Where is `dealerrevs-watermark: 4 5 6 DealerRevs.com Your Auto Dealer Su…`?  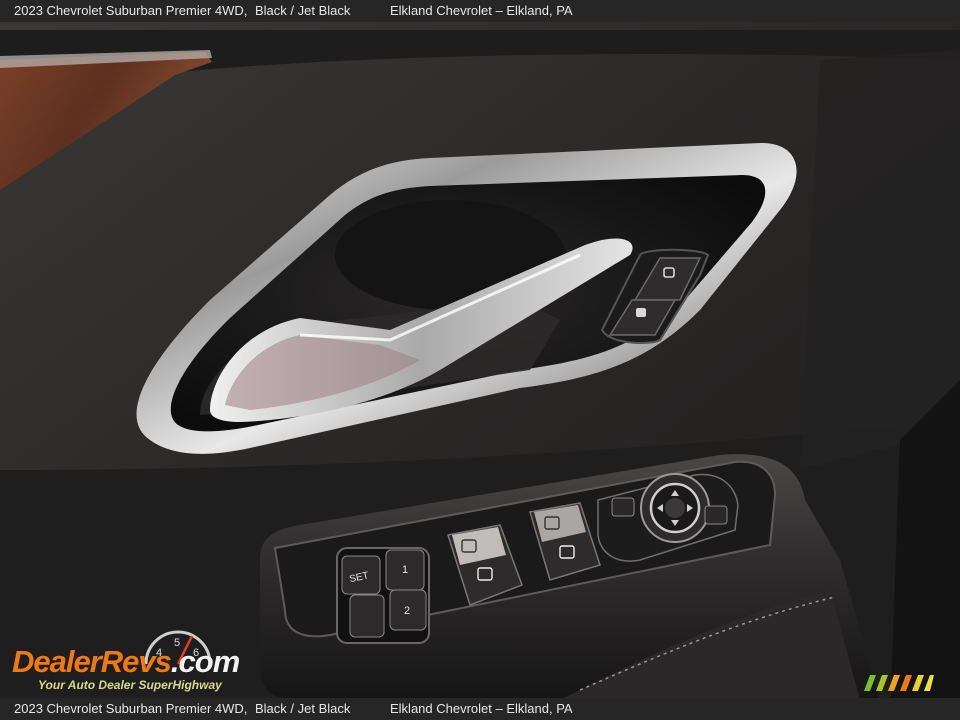
dealerrevs-watermark: 4 5 6 DealerRevs.com Your Auto Dealer Su… is located at coordinates (140, 660).